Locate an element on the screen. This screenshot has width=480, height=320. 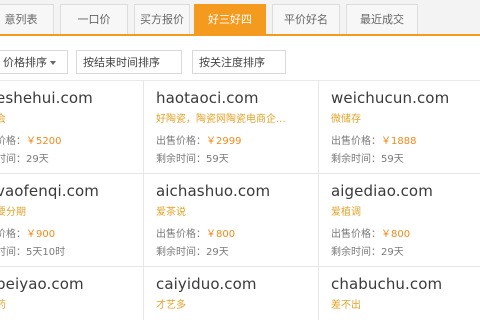
domain-card: peiyao.com 药 is located at coordinates (70, 293).